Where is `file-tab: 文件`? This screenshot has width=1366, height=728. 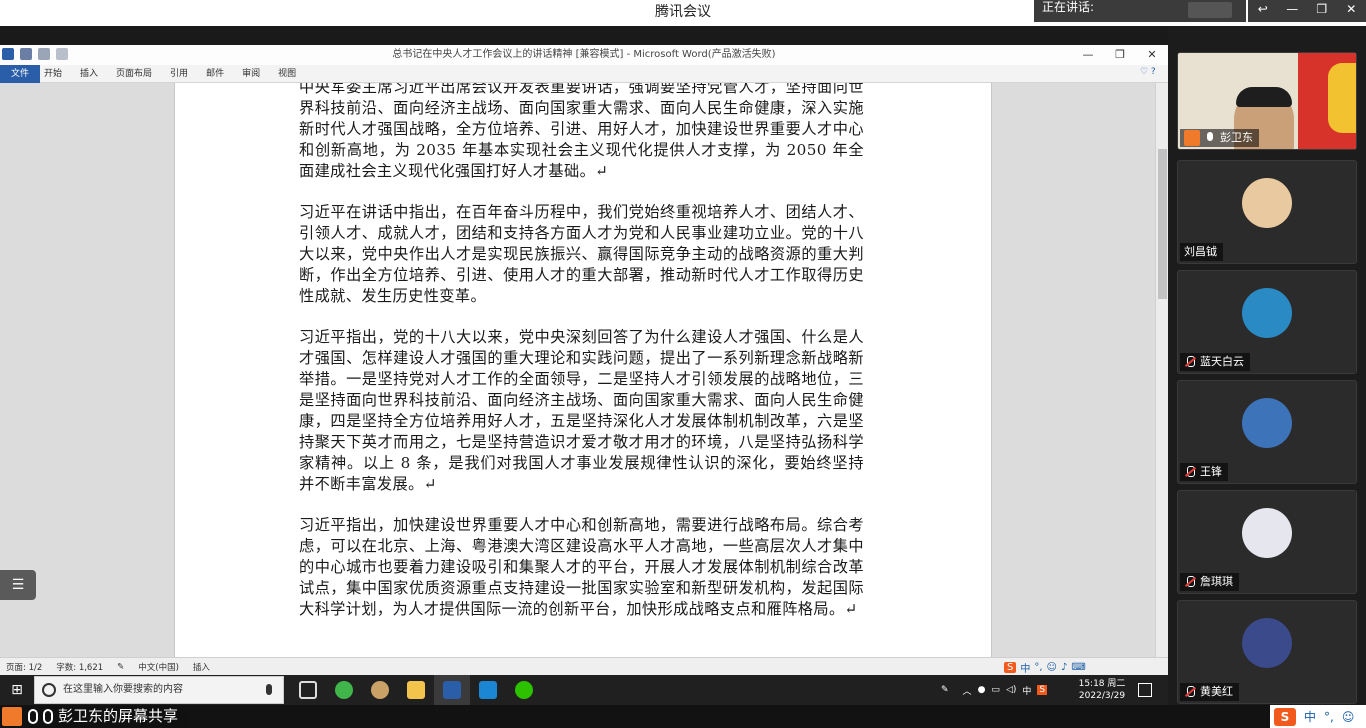
file-tab: 文件 is located at coordinates (20, 74).